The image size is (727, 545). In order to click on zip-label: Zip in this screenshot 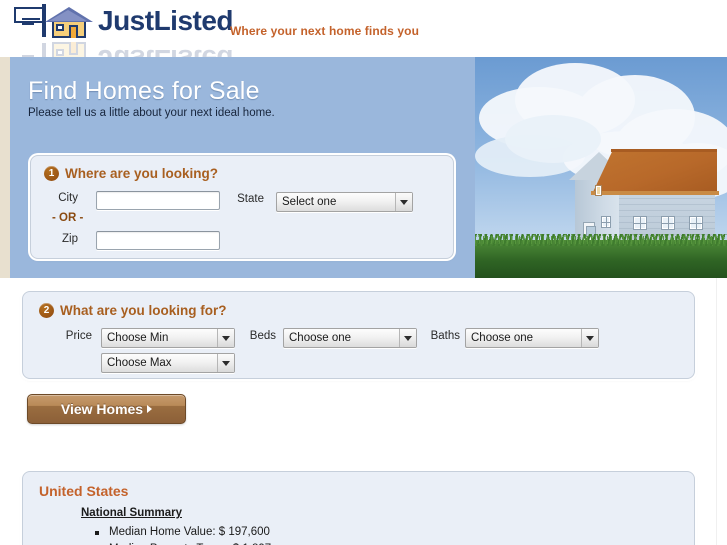, I will do `click(70, 239)`.